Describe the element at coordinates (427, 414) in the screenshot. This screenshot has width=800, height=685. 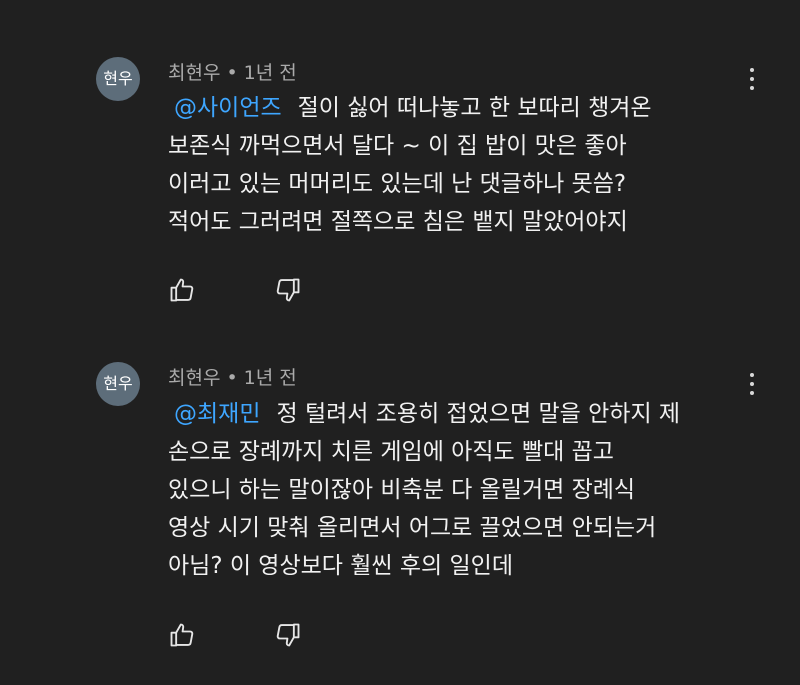
I see `comment-line: @최재민 정 털려서 조용히 접었으면 말을 안하지 제` at that location.